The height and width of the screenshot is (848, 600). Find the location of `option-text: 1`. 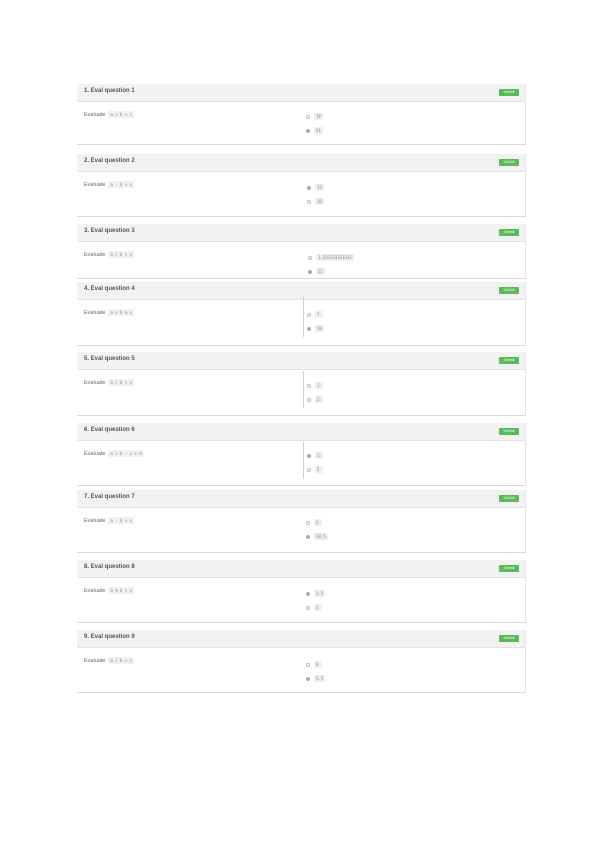

option-text: 1 is located at coordinates (319, 456).